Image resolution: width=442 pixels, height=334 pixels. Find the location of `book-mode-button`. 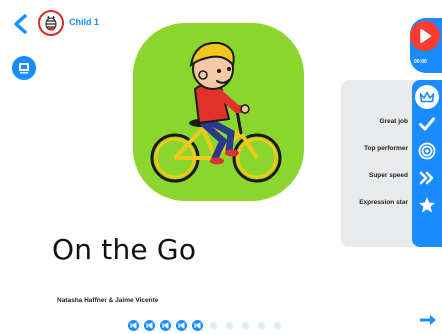

book-mode-button is located at coordinates (24, 68).